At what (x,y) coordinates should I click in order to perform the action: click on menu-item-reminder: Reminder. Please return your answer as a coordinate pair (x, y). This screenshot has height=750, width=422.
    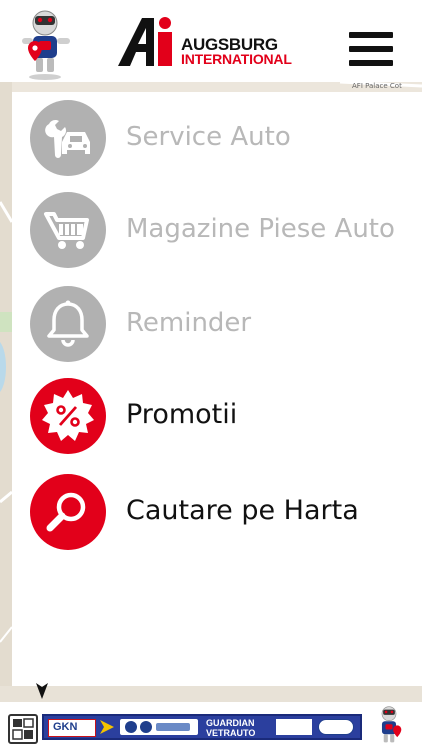
    Looking at the image, I should click on (220, 326).